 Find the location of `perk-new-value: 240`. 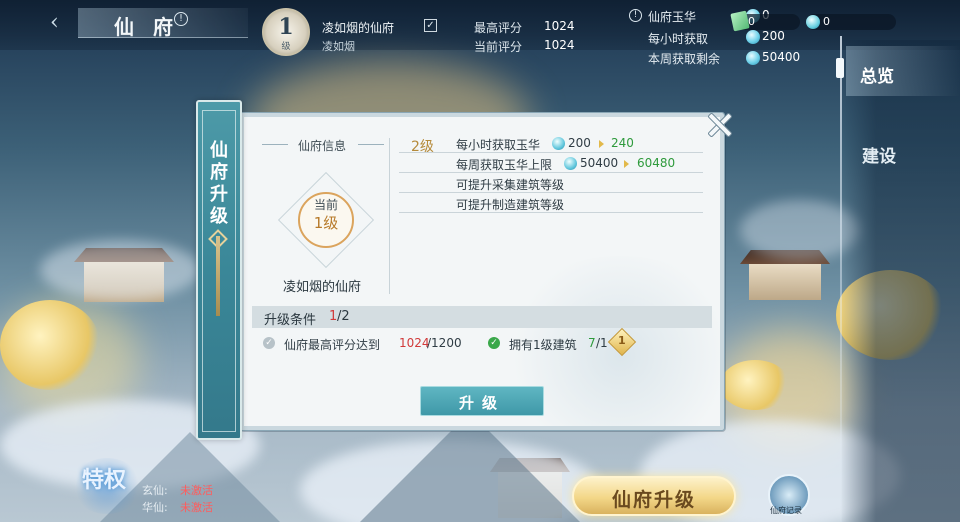

perk-new-value: 240 is located at coordinates (622, 143).